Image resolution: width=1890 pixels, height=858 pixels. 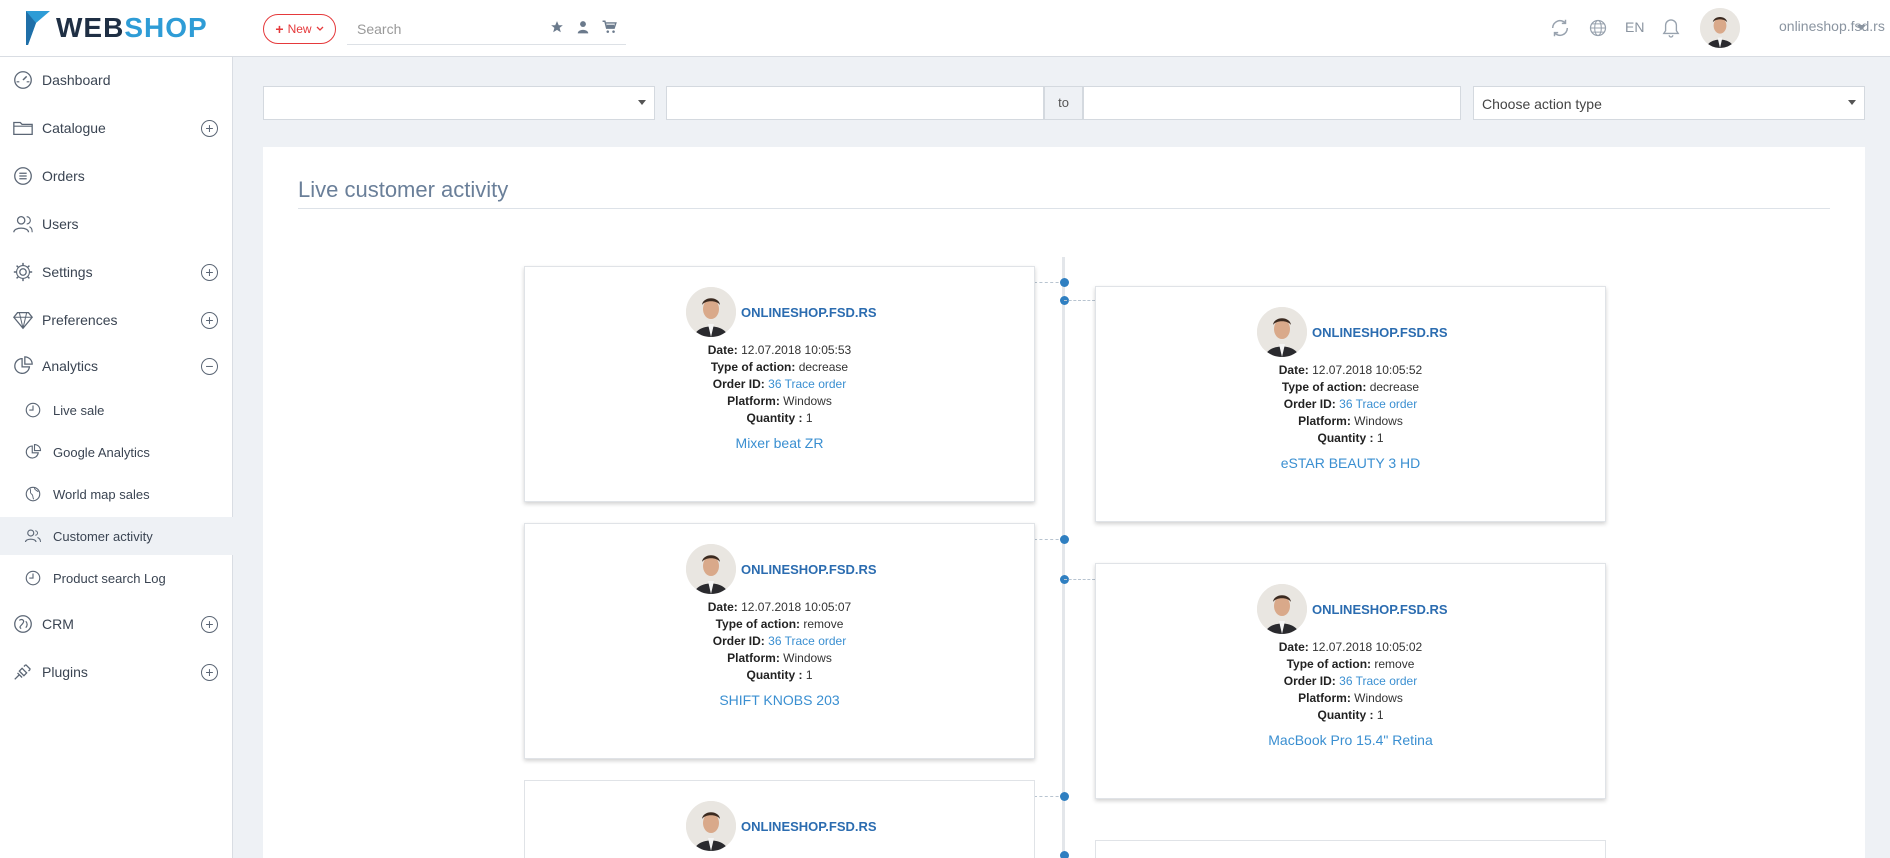 What do you see at coordinates (1350, 370) in the screenshot?
I see `activity-date: Date: 12.07.2018 10:05:52` at bounding box center [1350, 370].